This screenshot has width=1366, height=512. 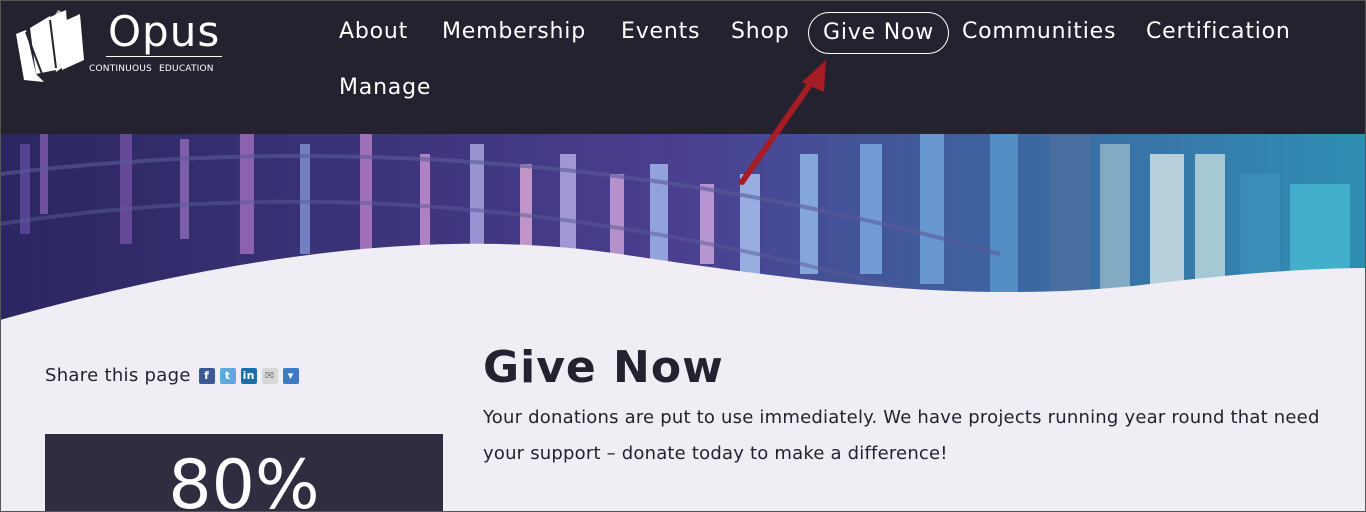 I want to click on nav-membership: Membership, so click(x=514, y=32).